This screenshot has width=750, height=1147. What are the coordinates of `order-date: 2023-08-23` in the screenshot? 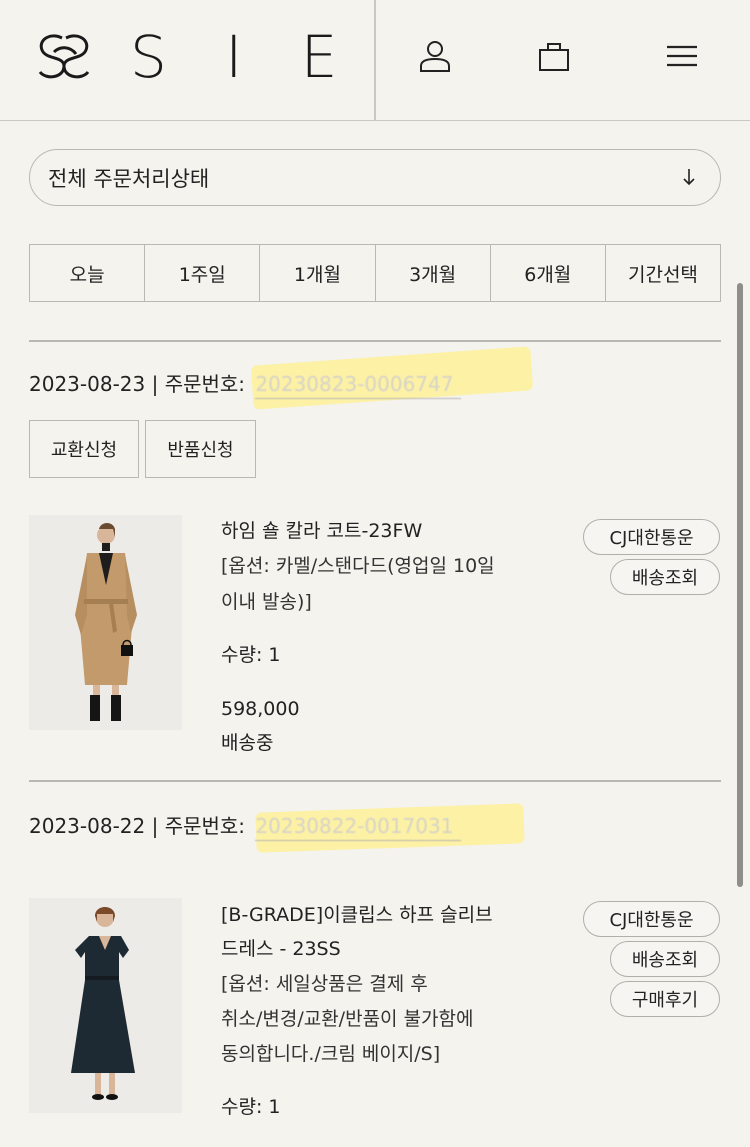 It's located at (87, 384).